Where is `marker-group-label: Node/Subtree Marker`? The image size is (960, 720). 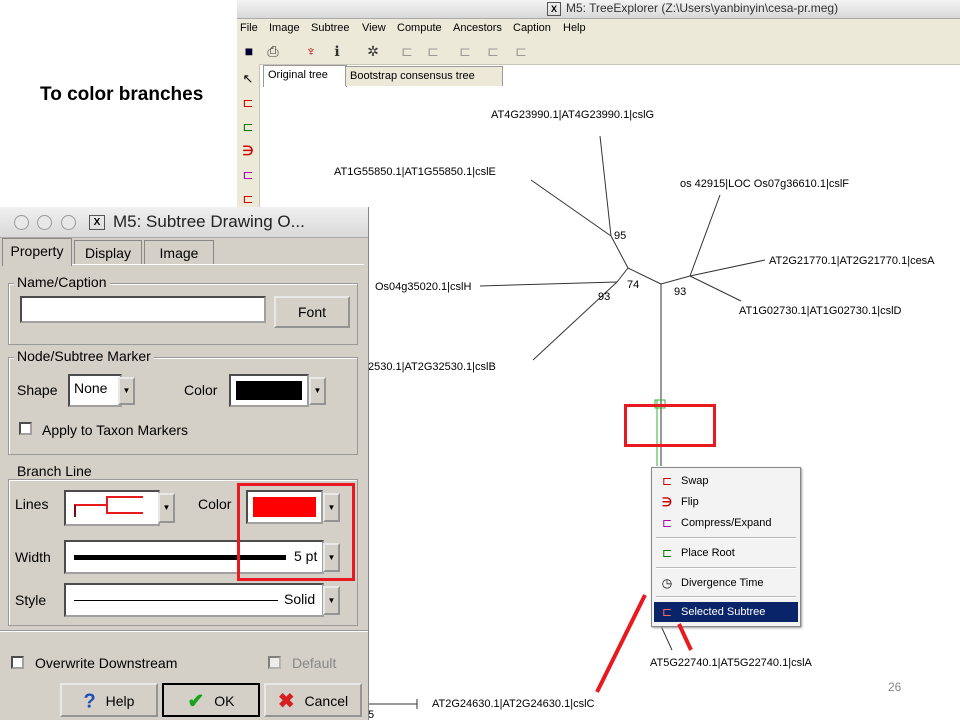 marker-group-label: Node/Subtree Marker is located at coordinates (84, 356).